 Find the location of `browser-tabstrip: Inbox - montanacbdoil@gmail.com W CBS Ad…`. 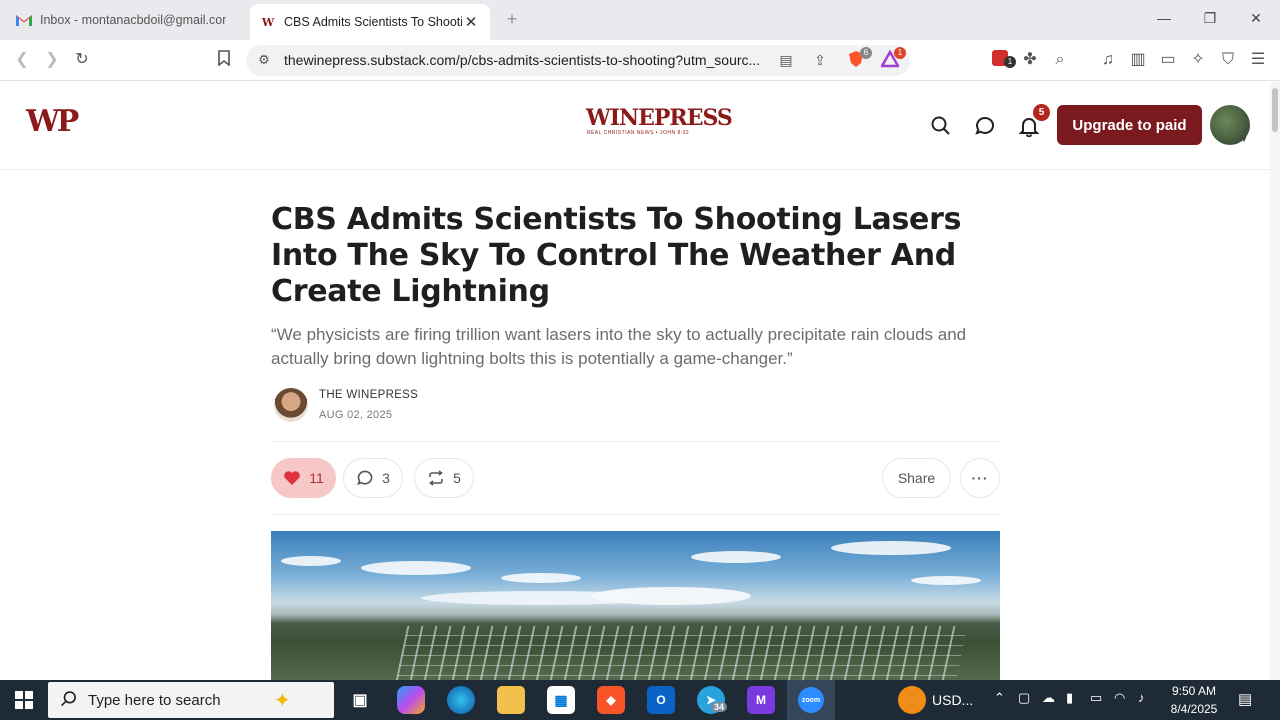

browser-tabstrip: Inbox - montanacbdoil@gmail.com W CBS Ad… is located at coordinates (640, 20).